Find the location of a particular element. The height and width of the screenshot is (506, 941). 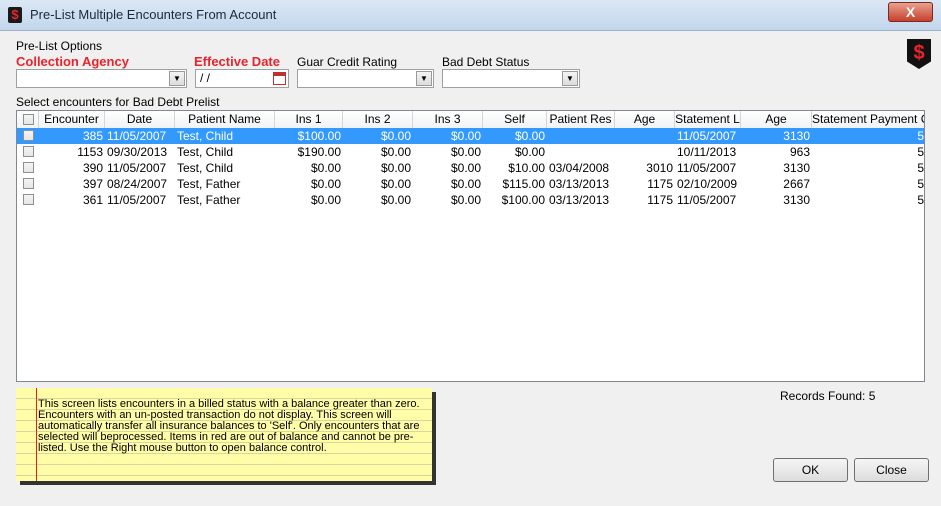

table-cell: 08/24/2007 is located at coordinates (137, 184).